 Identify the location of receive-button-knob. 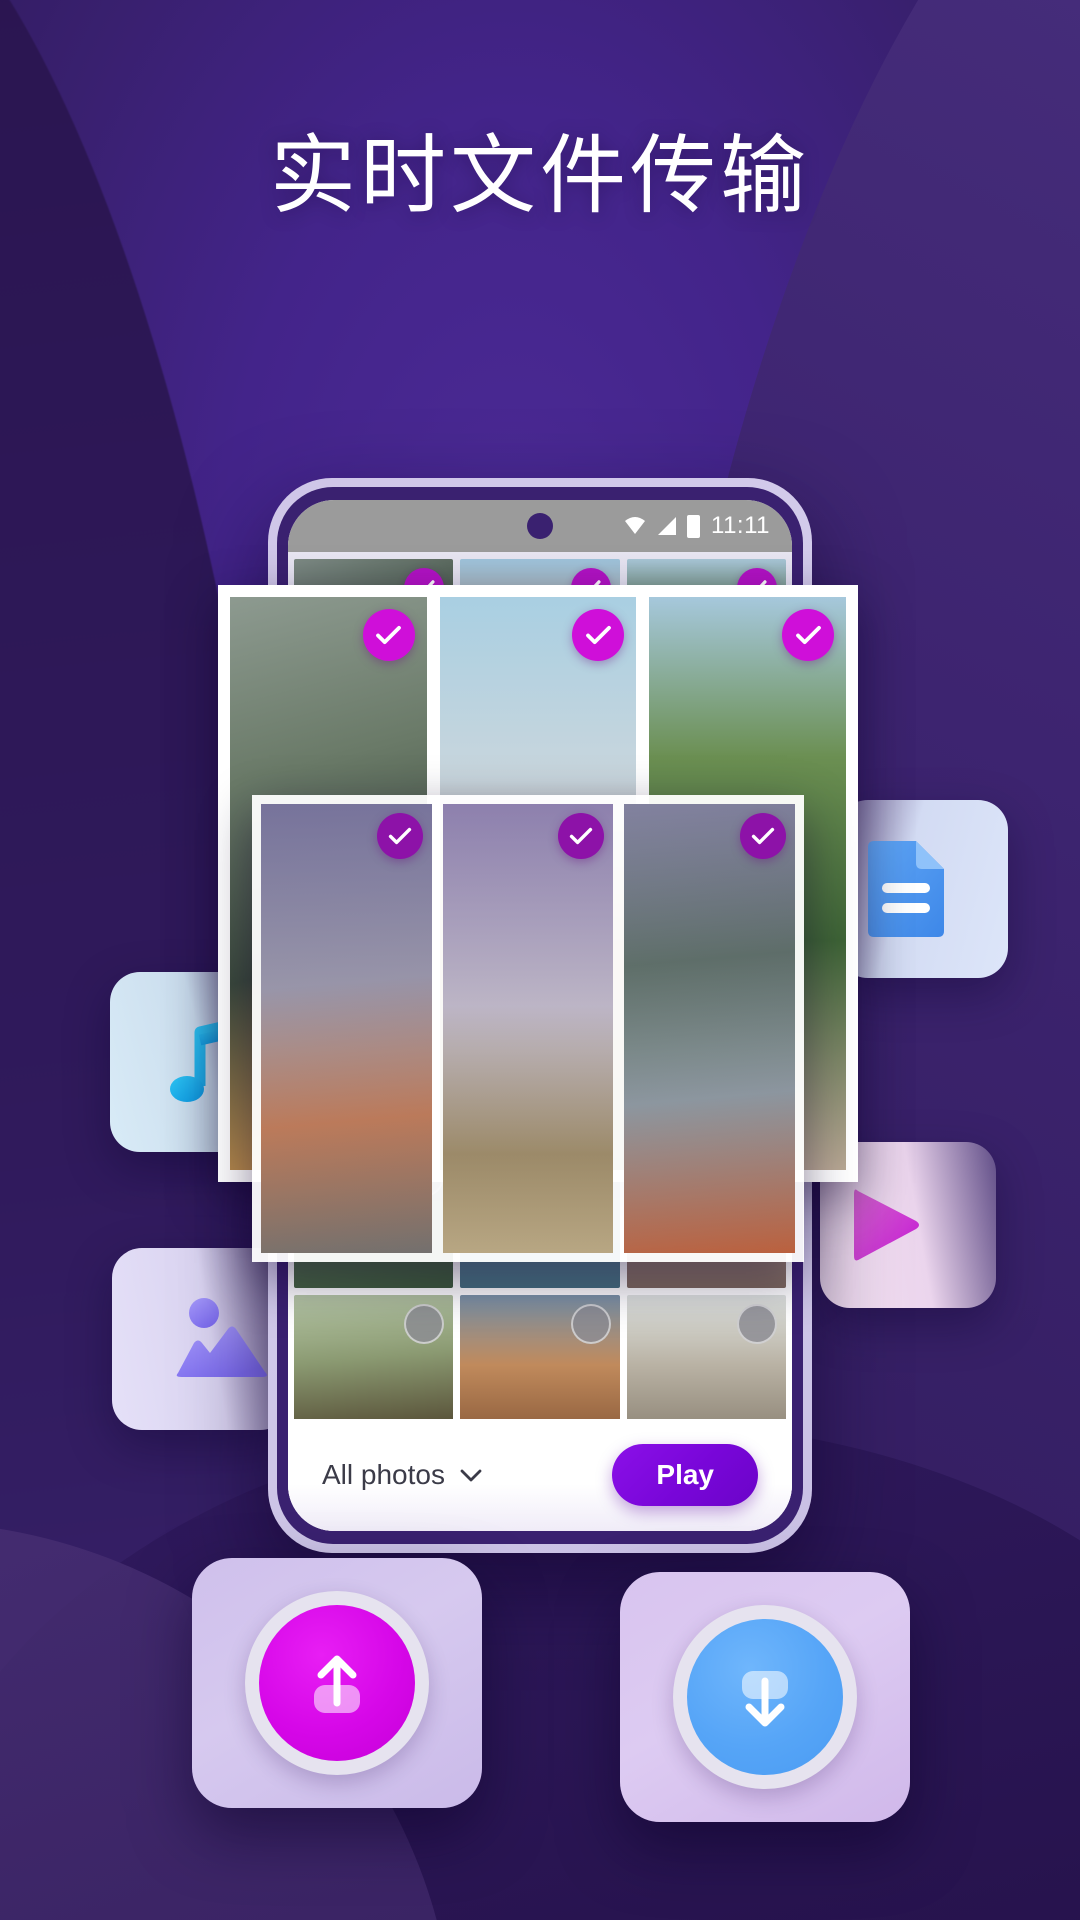
(765, 1697).